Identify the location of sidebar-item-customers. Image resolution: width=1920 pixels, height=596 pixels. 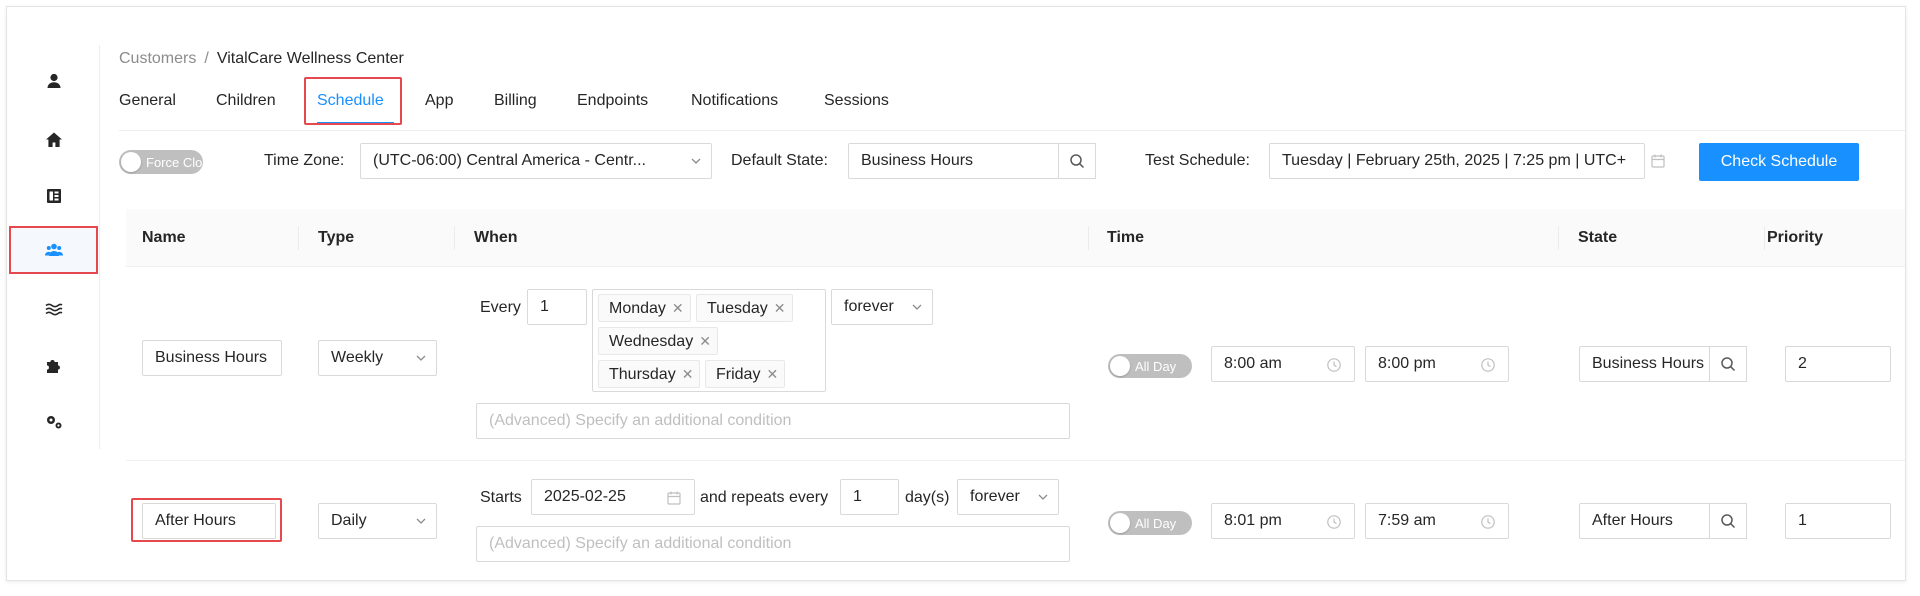
(53, 250).